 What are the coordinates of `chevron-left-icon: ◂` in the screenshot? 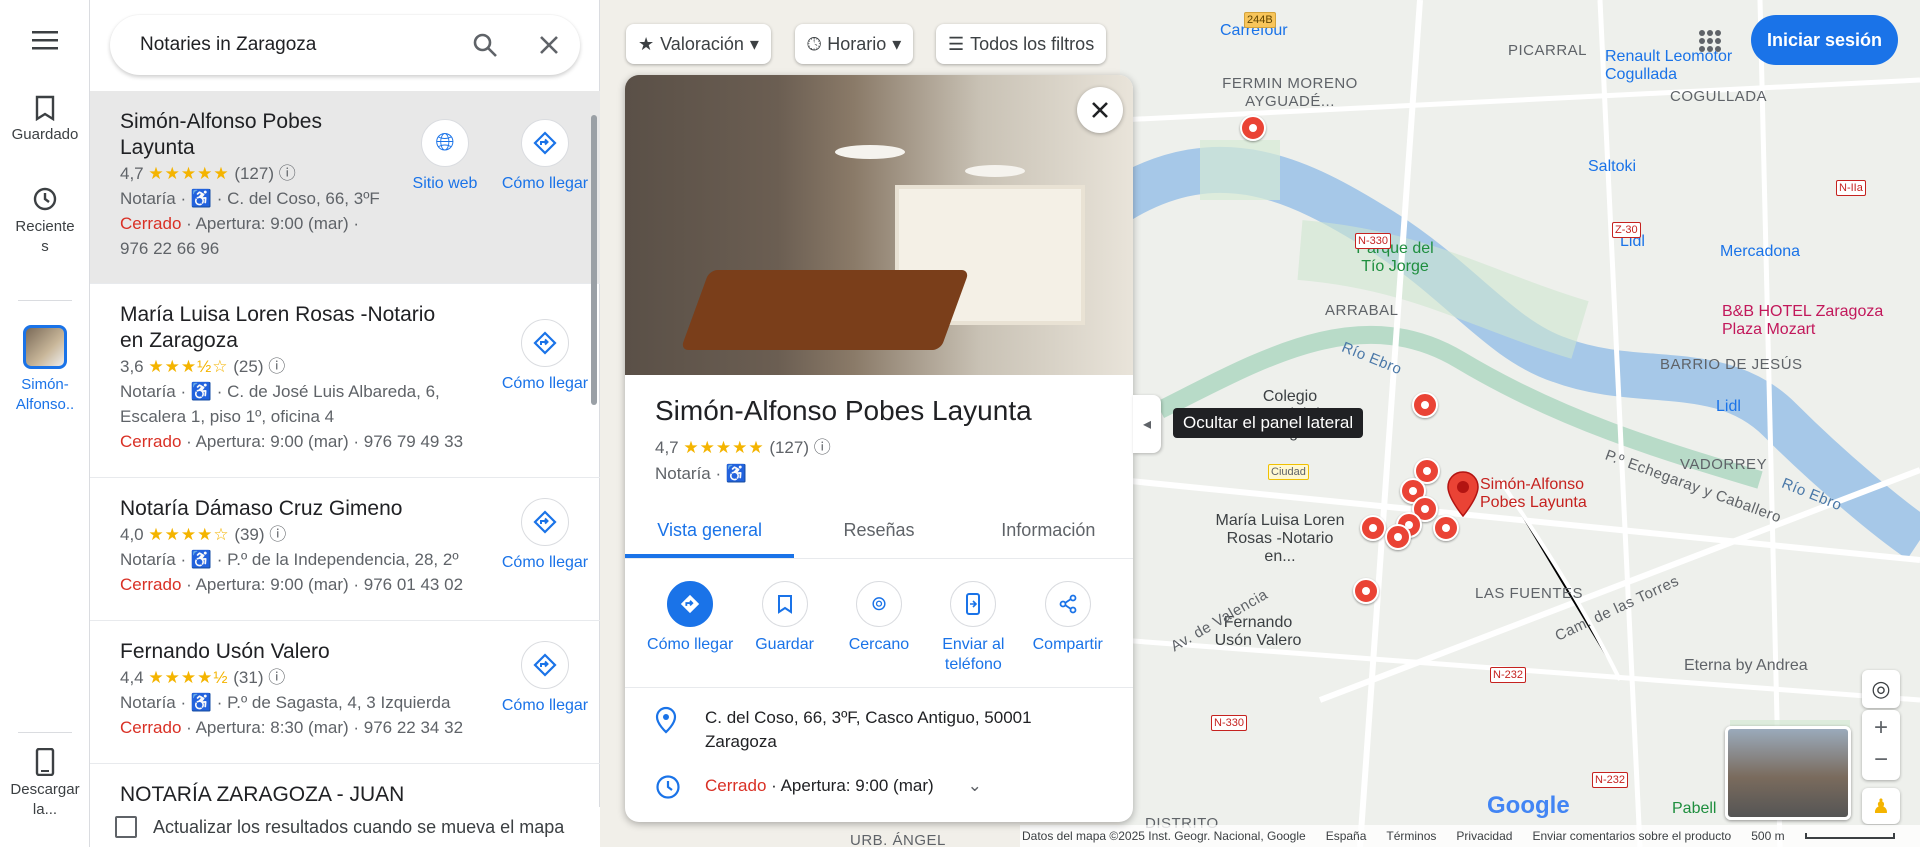 It's located at (1147, 424).